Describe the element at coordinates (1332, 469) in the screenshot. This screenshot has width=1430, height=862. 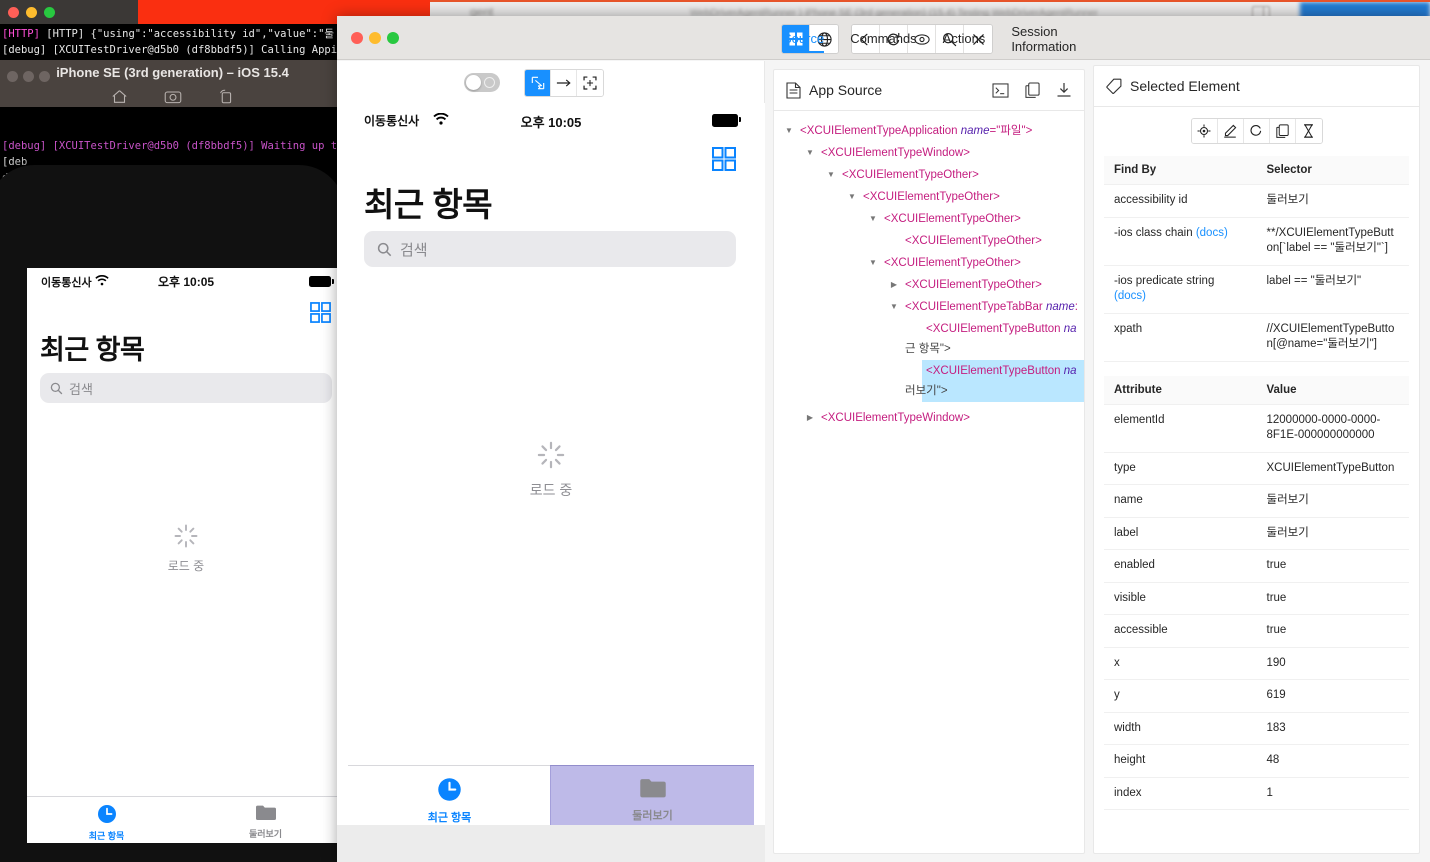
I see `value-cell: XCUIElementTypeButton` at that location.